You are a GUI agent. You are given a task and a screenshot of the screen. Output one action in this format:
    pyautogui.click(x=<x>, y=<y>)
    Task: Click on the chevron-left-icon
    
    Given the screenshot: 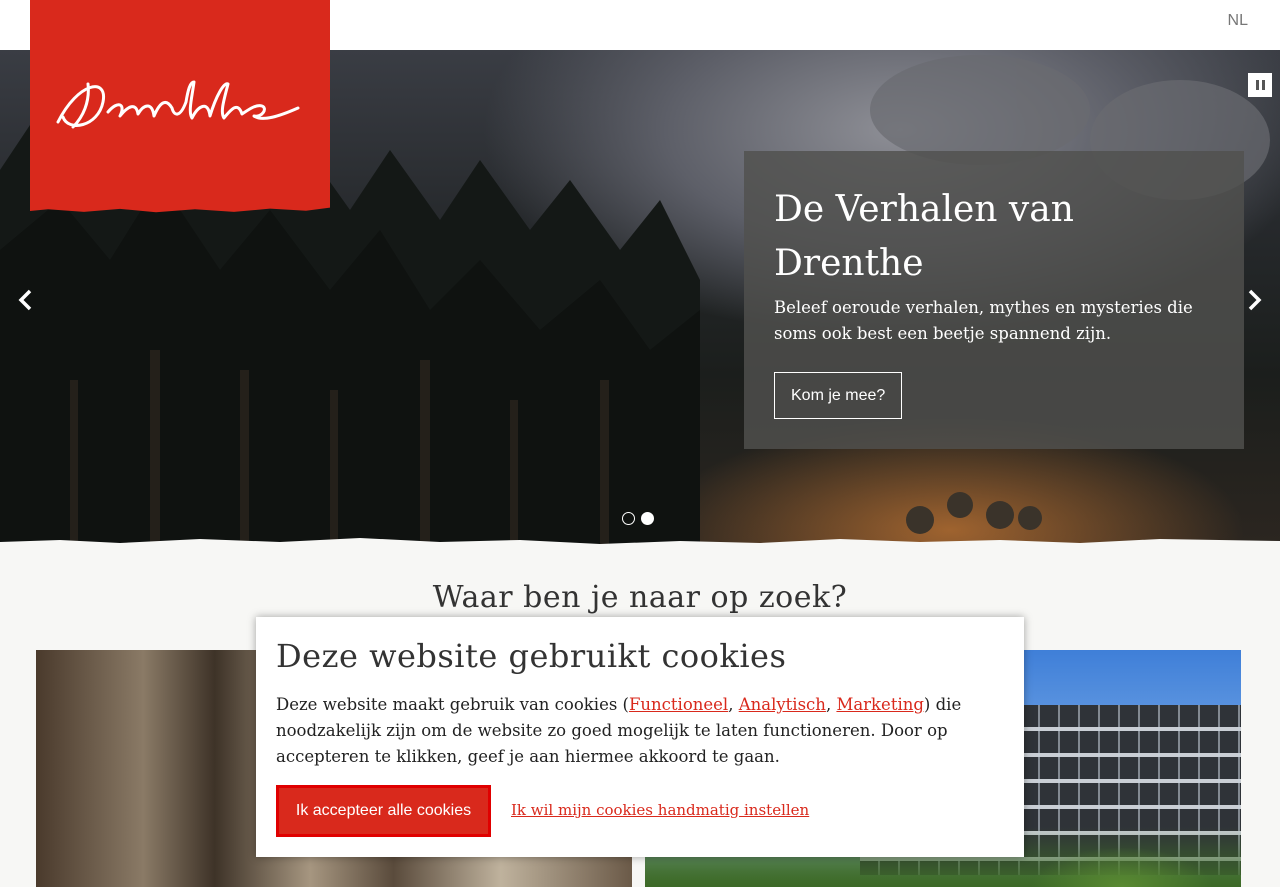 What is the action you would take?
    pyautogui.click(x=26, y=300)
    